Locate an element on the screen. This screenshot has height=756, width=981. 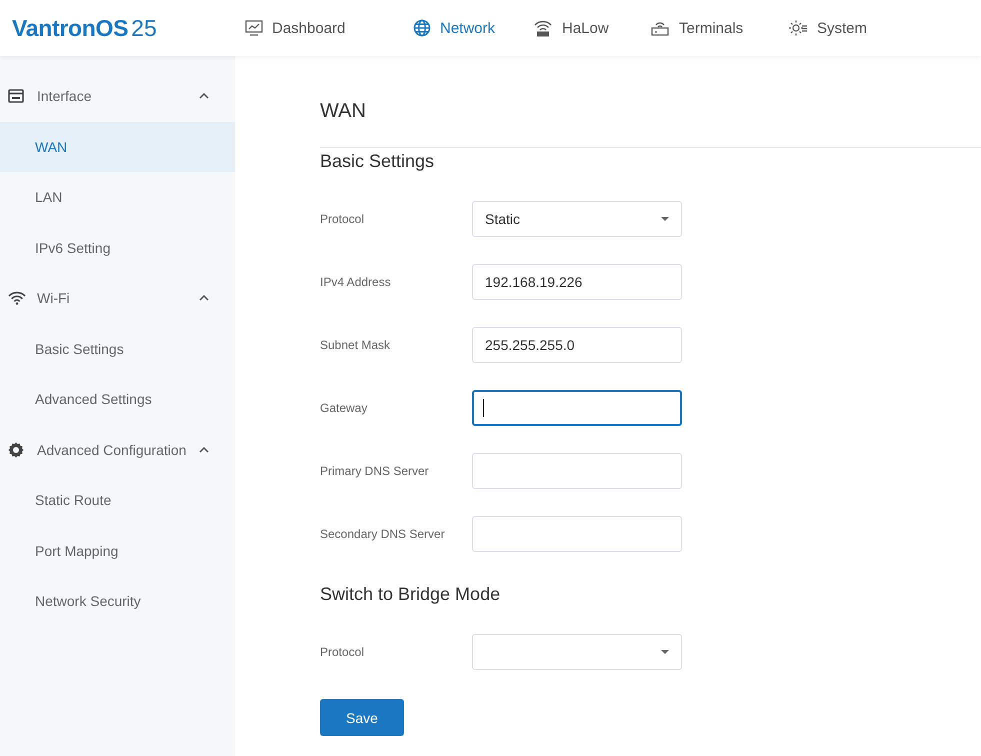
nav-tab: System is located at coordinates (840, 28).